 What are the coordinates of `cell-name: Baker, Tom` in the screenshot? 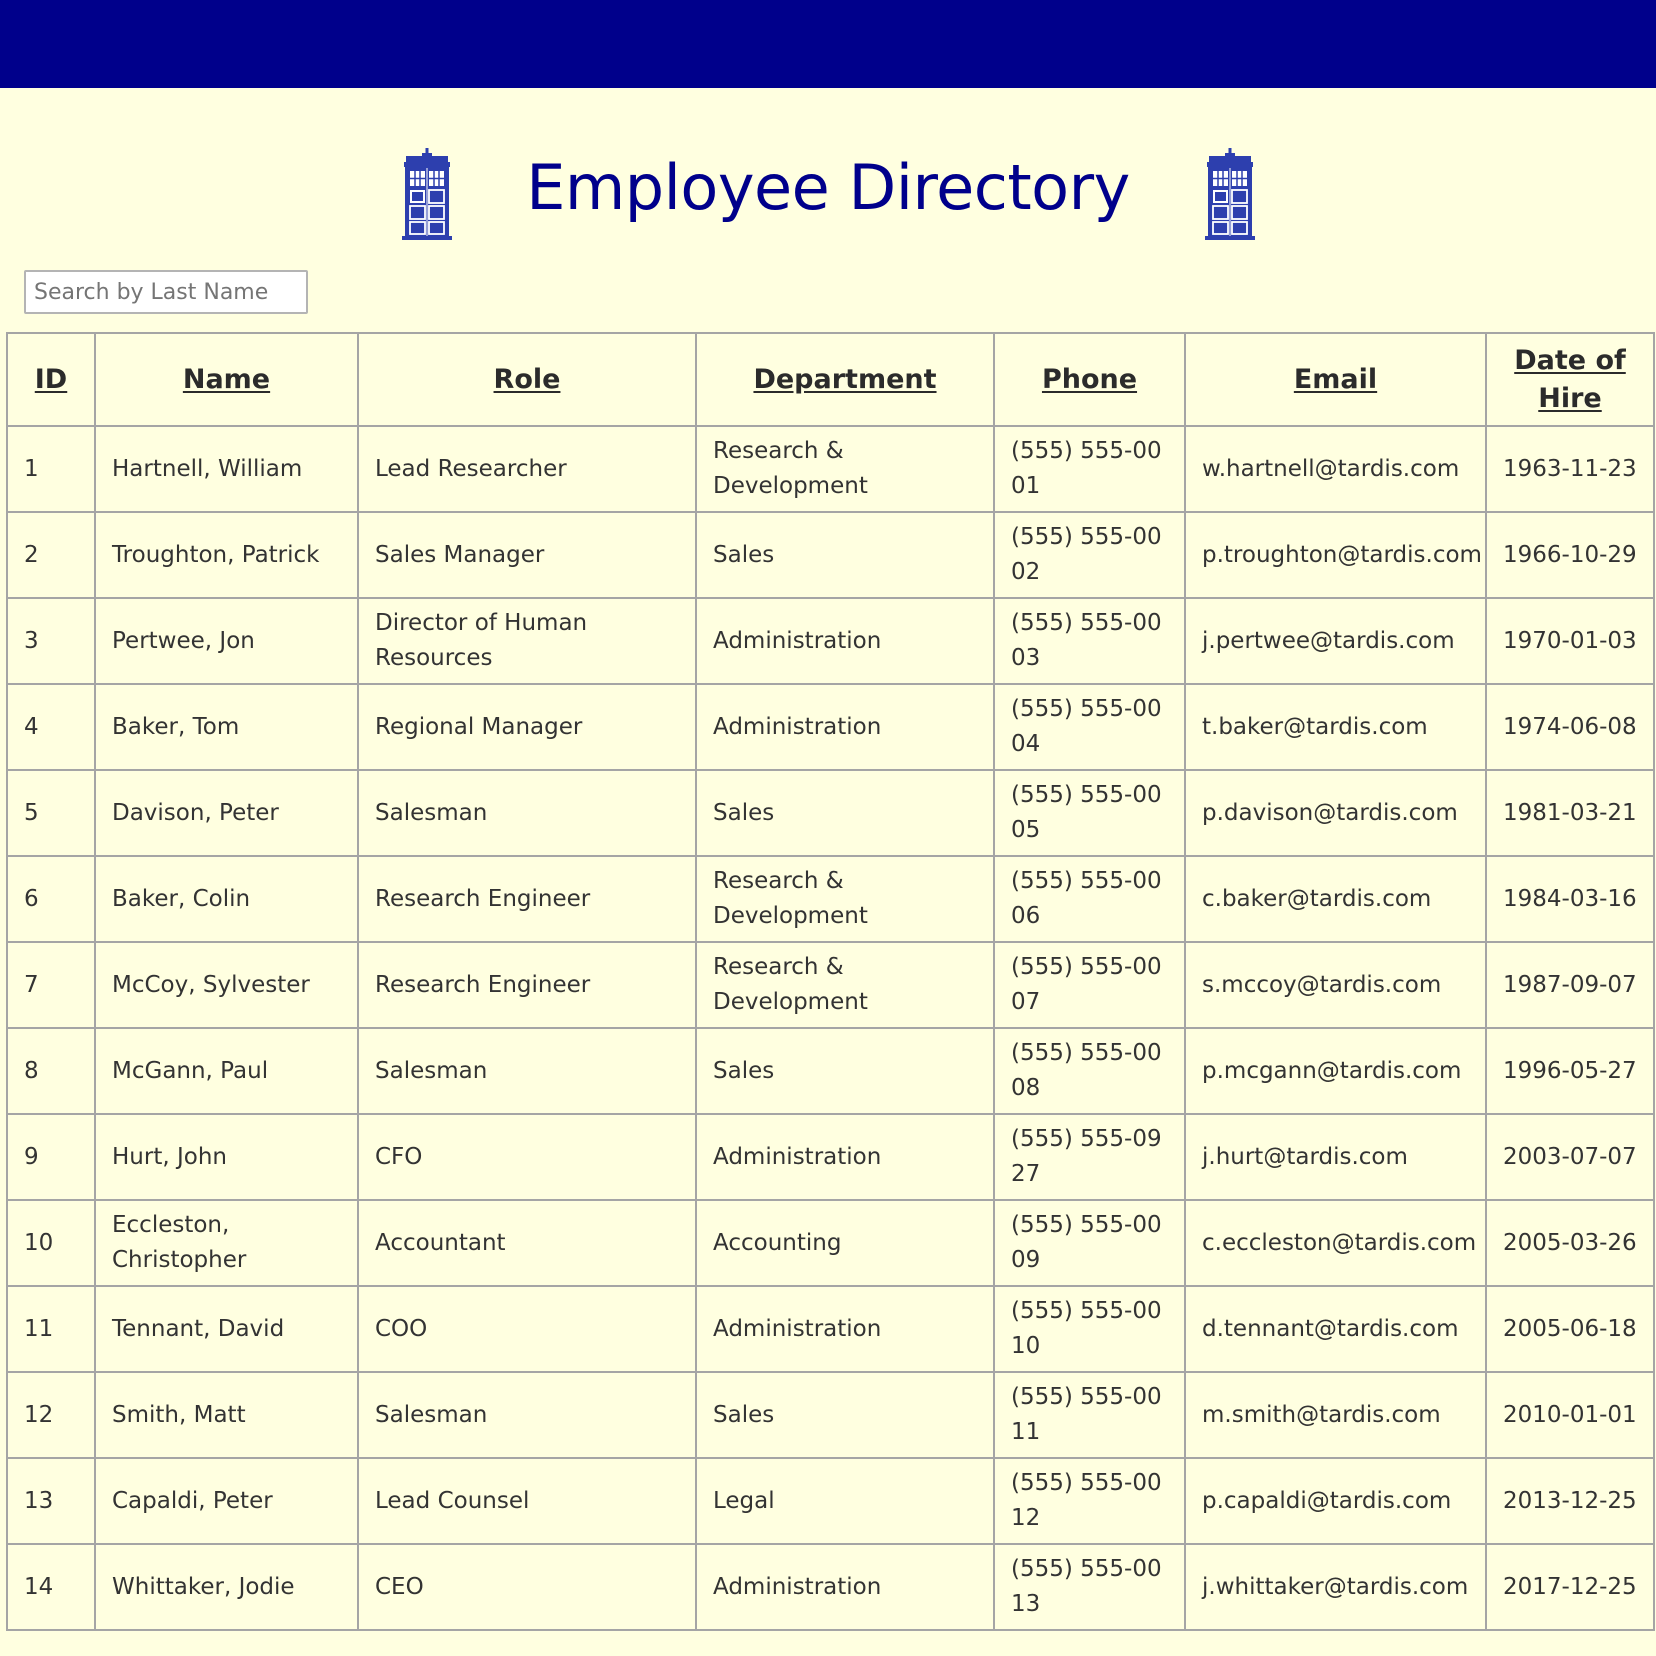 It's located at (226, 727).